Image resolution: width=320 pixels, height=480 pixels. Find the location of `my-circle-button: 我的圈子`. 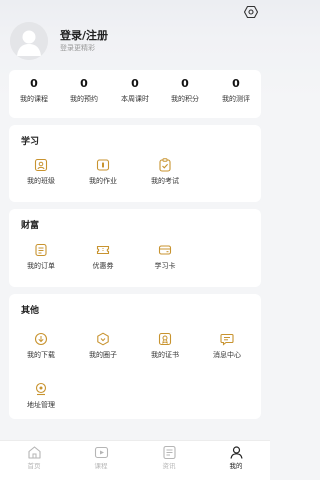

my-circle-button: 我的圈子 is located at coordinates (103, 346).